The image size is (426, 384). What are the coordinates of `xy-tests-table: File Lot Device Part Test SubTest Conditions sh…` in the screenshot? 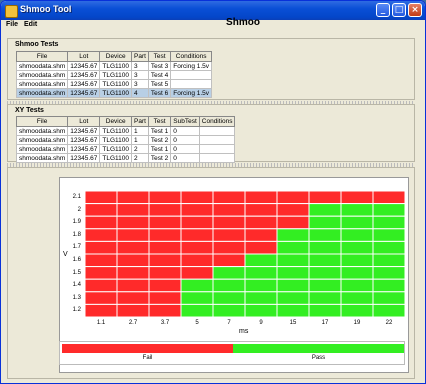 It's located at (125, 139).